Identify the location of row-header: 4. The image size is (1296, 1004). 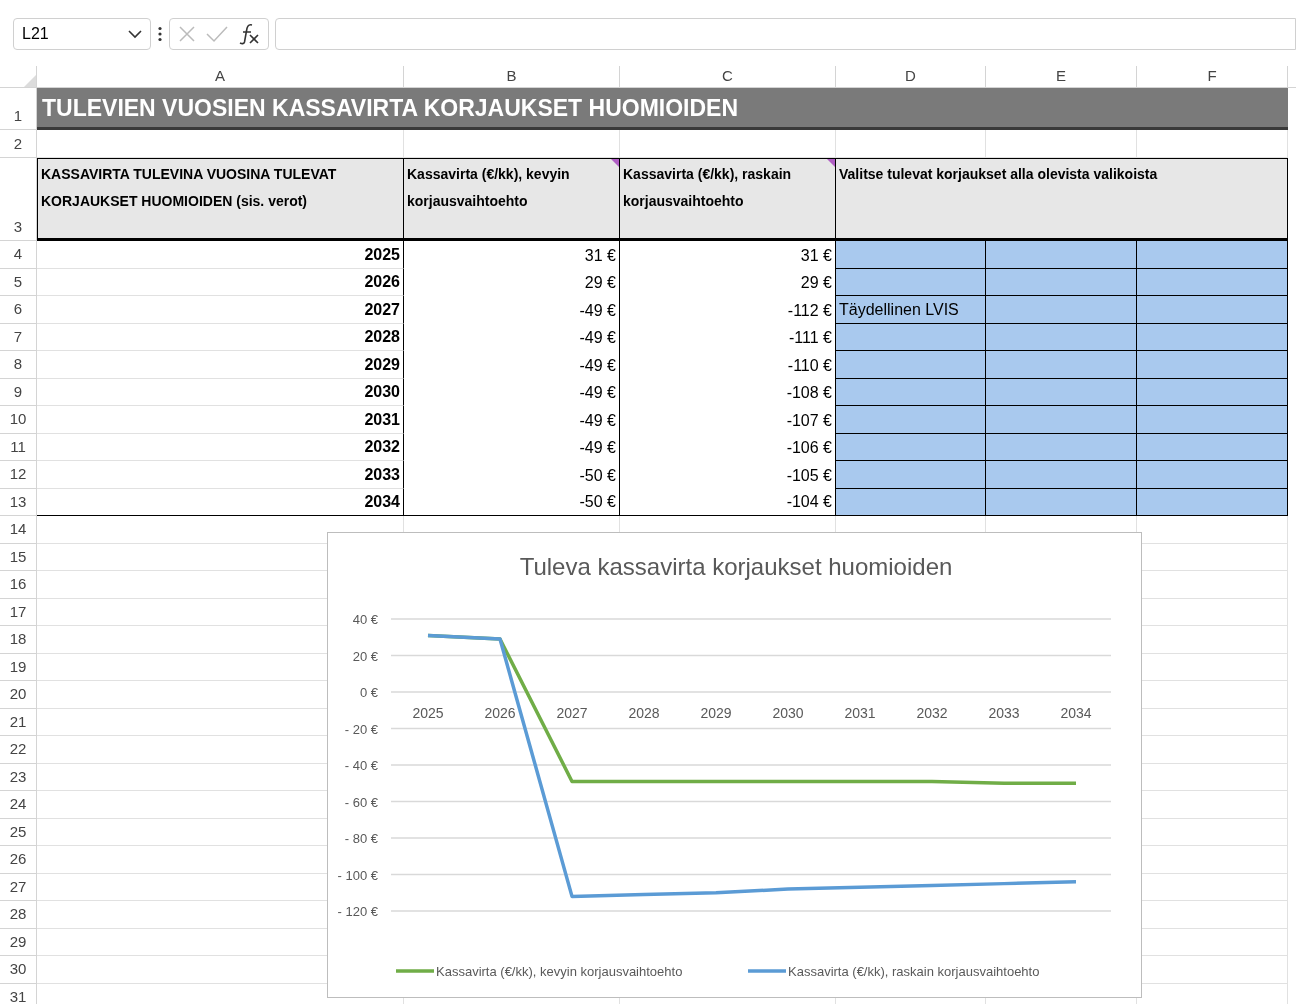
(18, 255).